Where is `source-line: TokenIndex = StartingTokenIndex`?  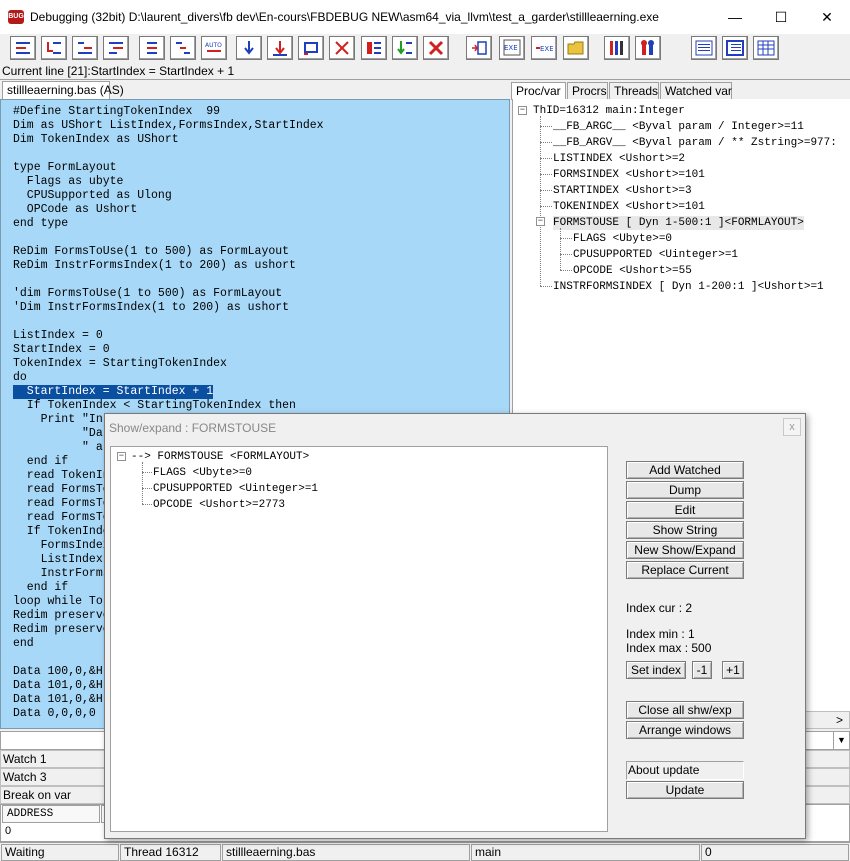
source-line: TokenIndex = StartingTokenIndex is located at coordinates (120, 364).